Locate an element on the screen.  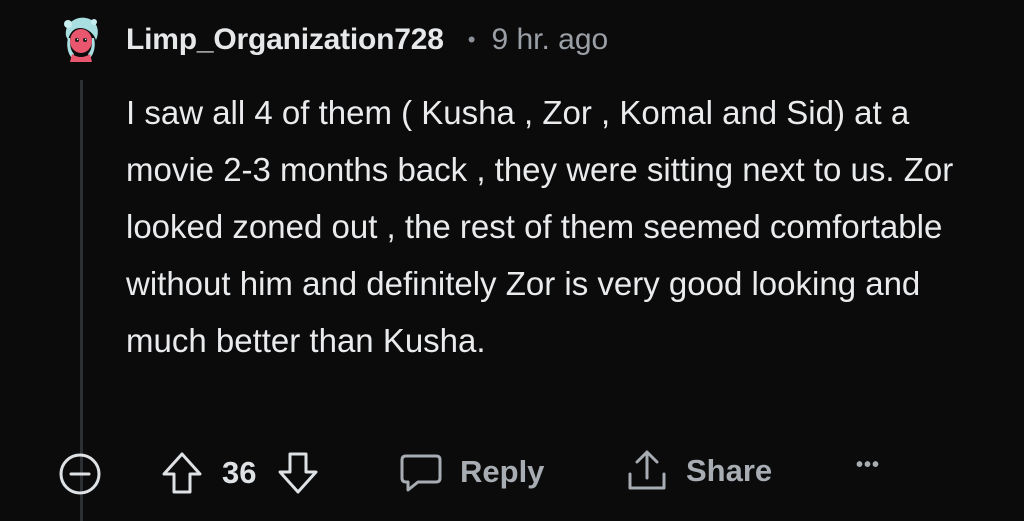
avatar is located at coordinates (81, 38).